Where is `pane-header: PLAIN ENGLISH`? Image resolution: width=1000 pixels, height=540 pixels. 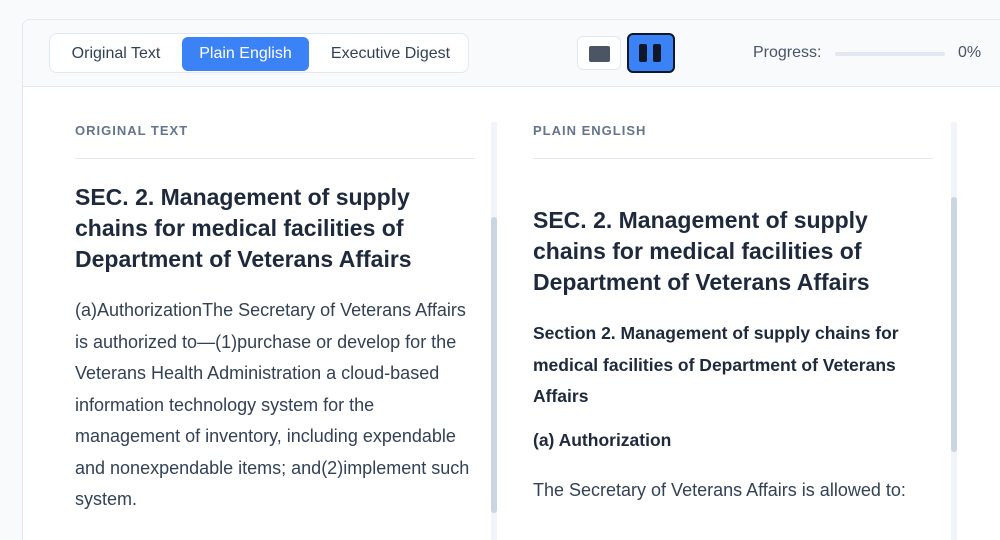 pane-header: PLAIN ENGLISH is located at coordinates (590, 130).